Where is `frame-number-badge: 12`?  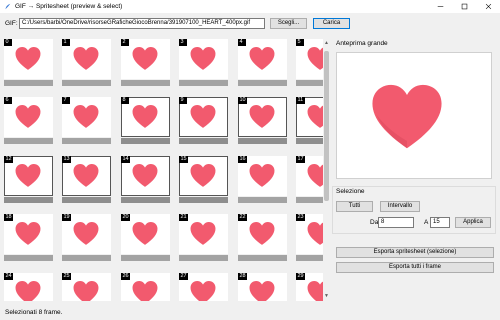 frame-number-badge: 12 is located at coordinates (9, 159).